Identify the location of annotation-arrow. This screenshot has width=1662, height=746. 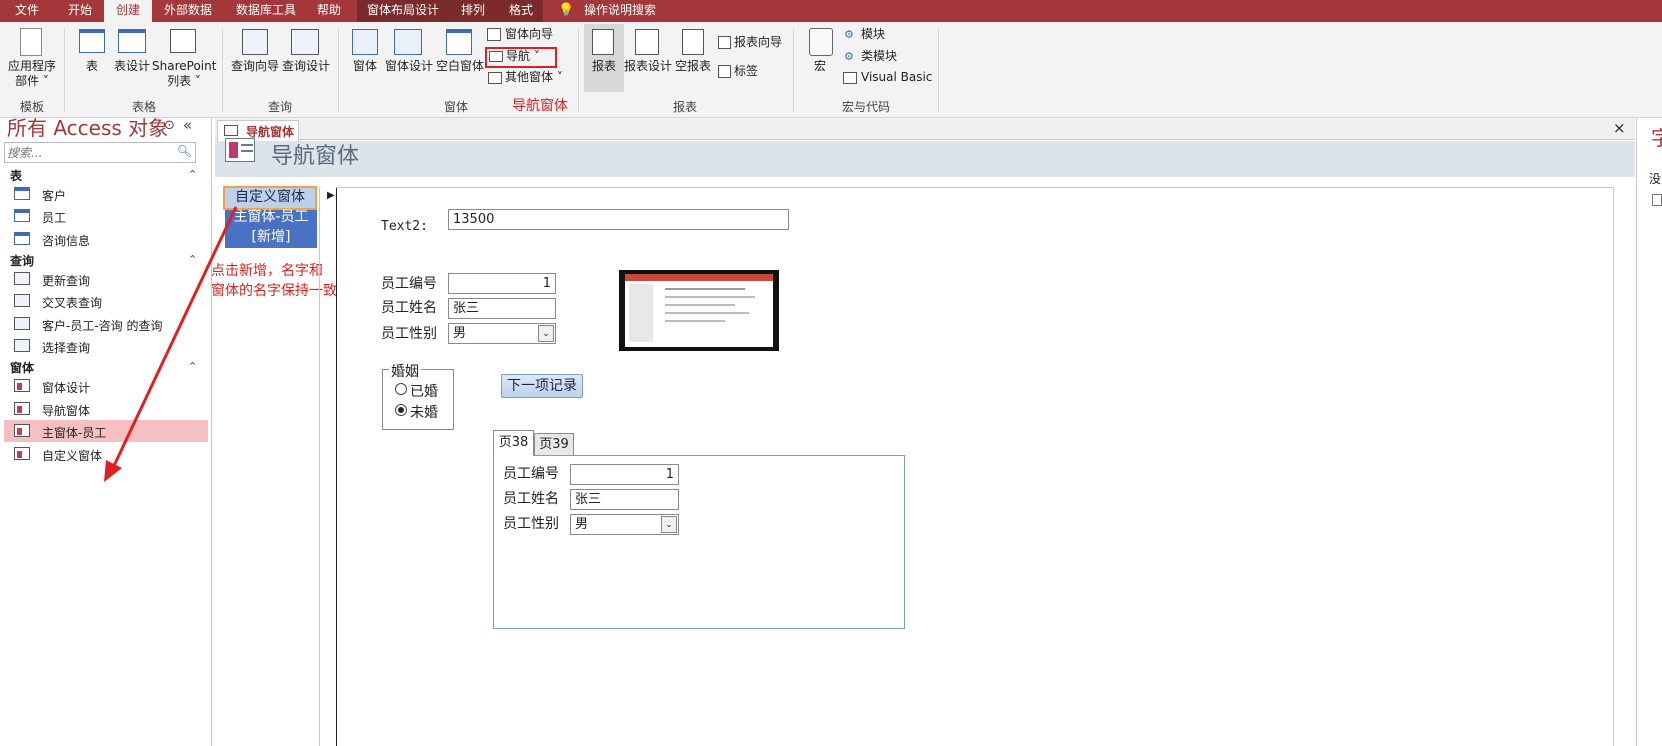
(171, 344).